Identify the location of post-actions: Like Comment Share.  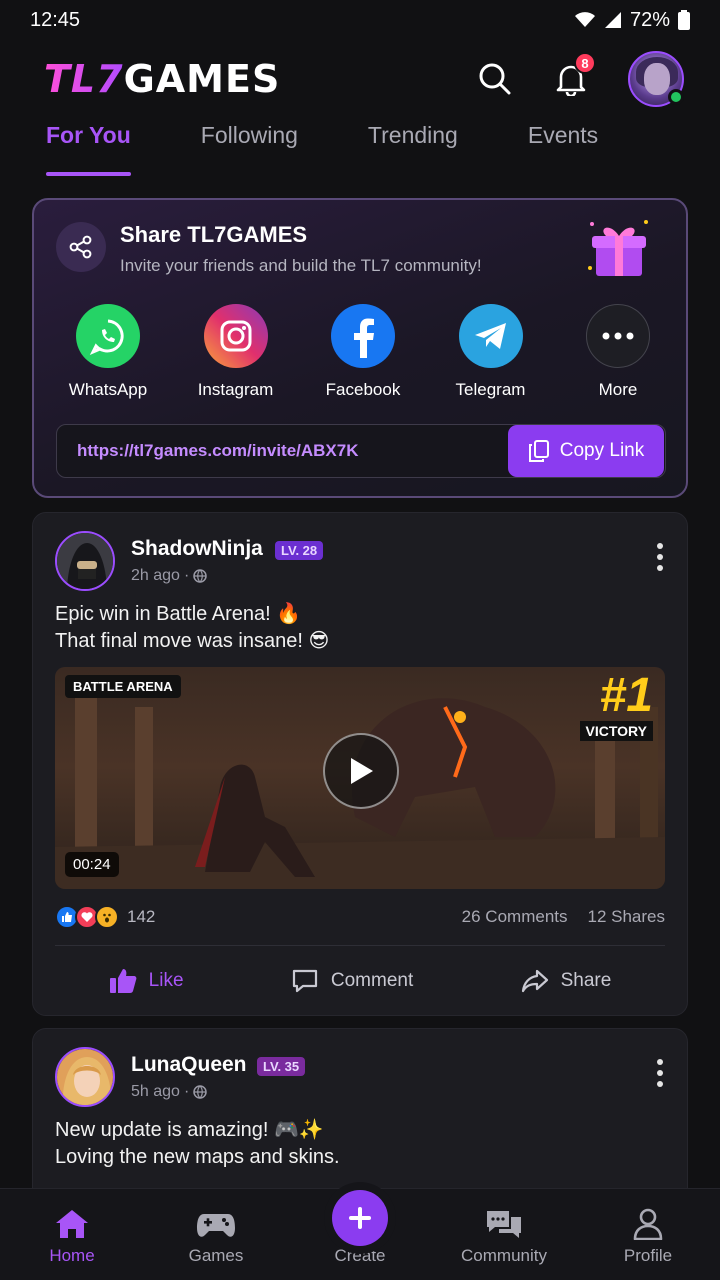
(360, 981).